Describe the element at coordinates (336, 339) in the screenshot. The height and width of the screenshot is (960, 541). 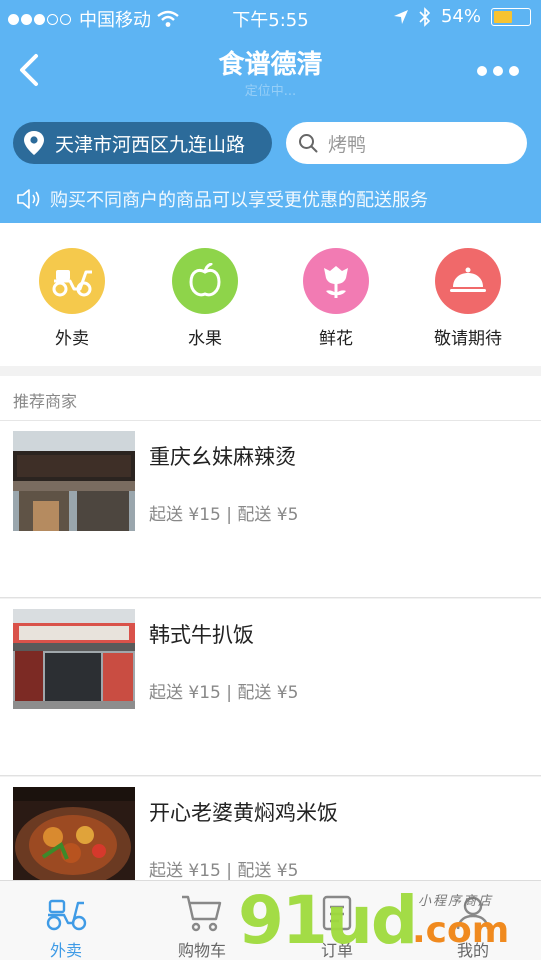
I see `category-label: 鲜花` at that location.